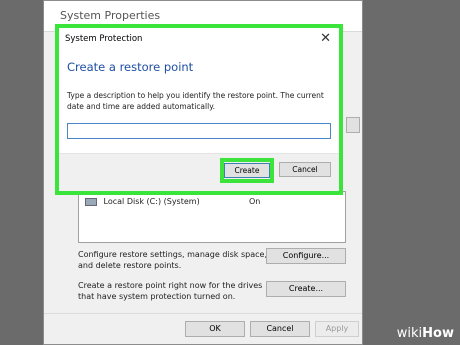  I want to click on watermark-prefix: wiki, so click(409, 333).